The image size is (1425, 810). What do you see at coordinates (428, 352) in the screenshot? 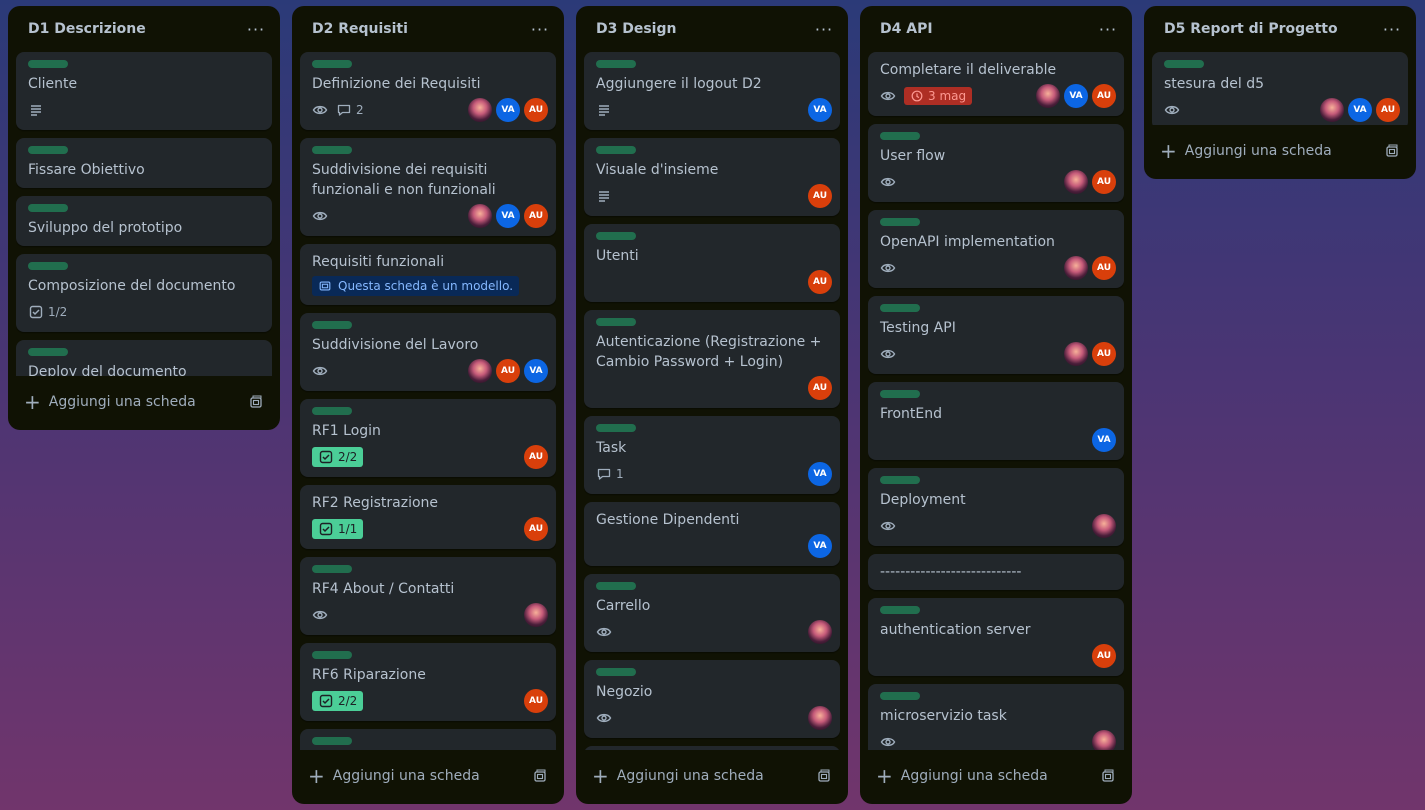
I see `card-suddivisione-del-lavoro: Suddivisione del Lavoro AU VA` at bounding box center [428, 352].